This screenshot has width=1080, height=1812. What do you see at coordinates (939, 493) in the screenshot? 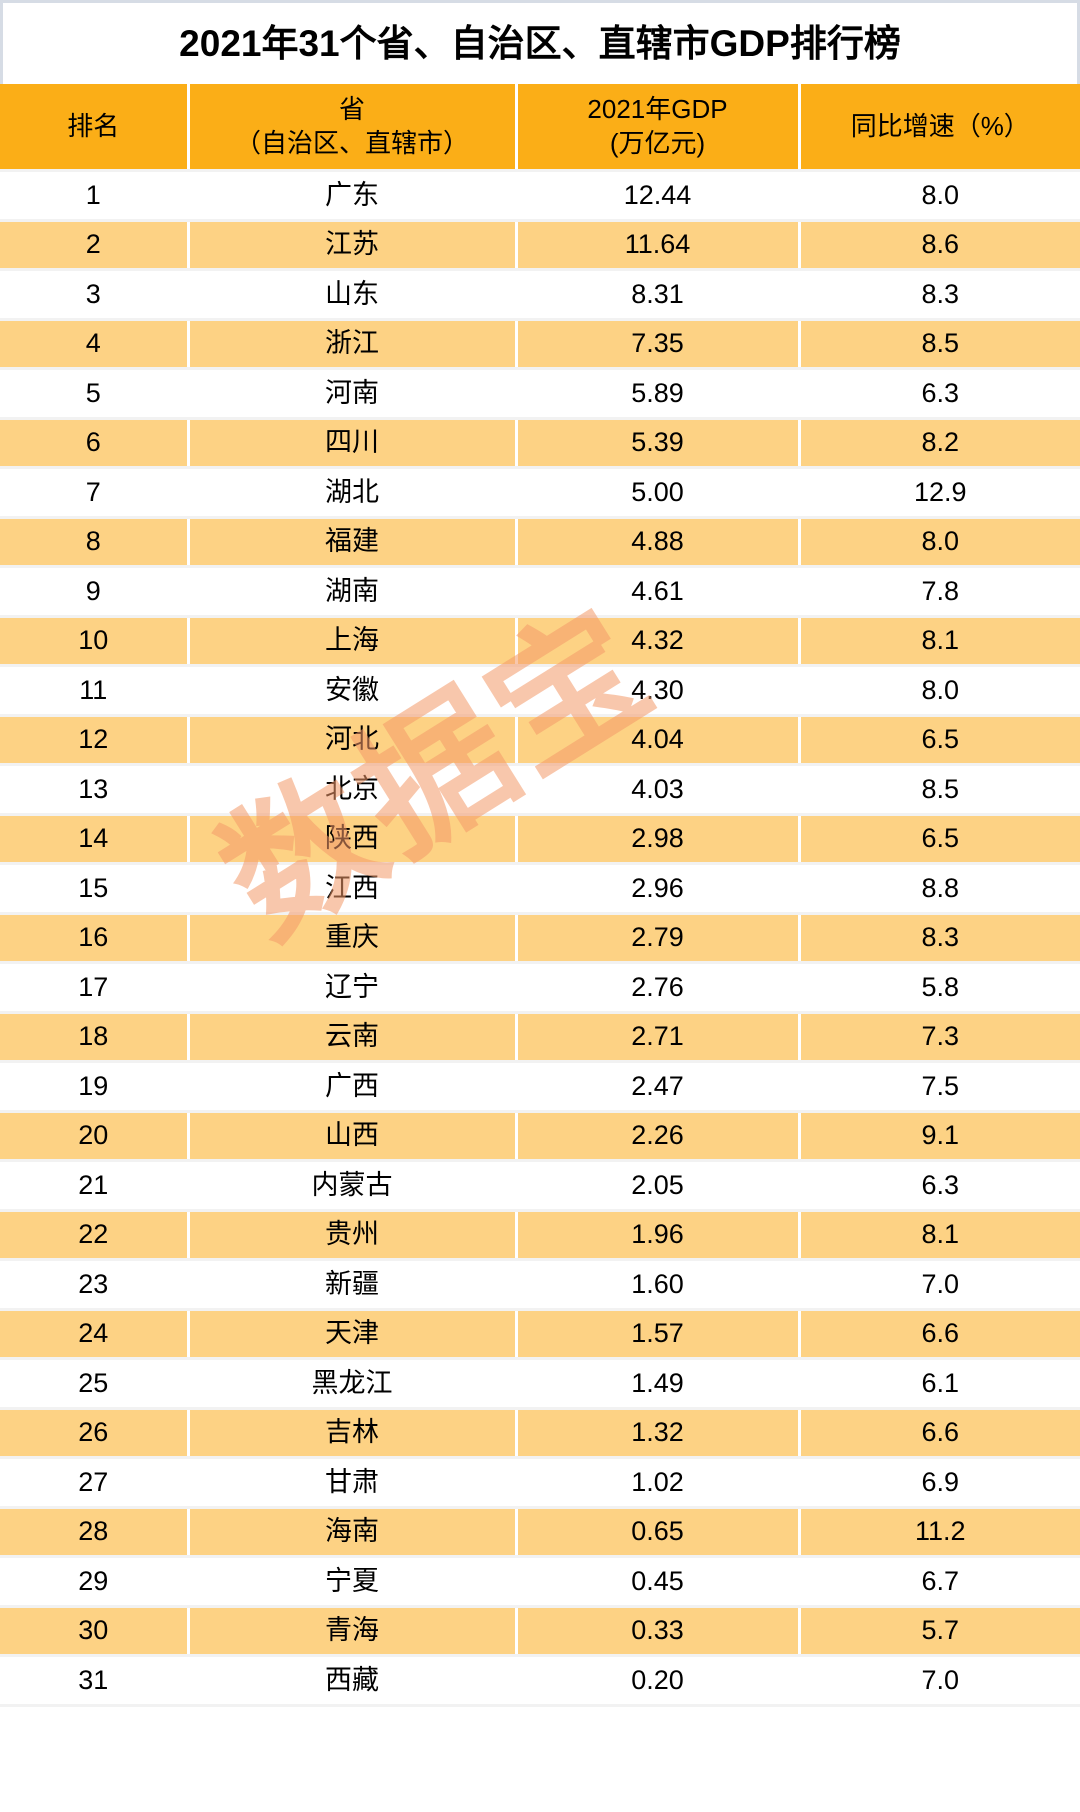
I see `growth-cell: 12.9` at bounding box center [939, 493].